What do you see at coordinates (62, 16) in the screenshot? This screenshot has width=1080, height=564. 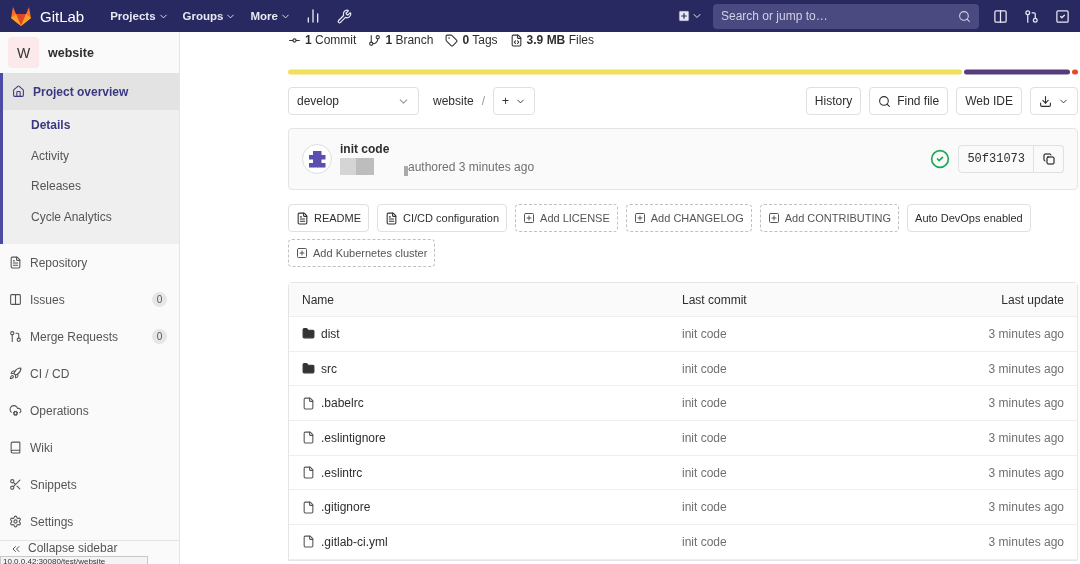 I see `brand-name: GitLab` at bounding box center [62, 16].